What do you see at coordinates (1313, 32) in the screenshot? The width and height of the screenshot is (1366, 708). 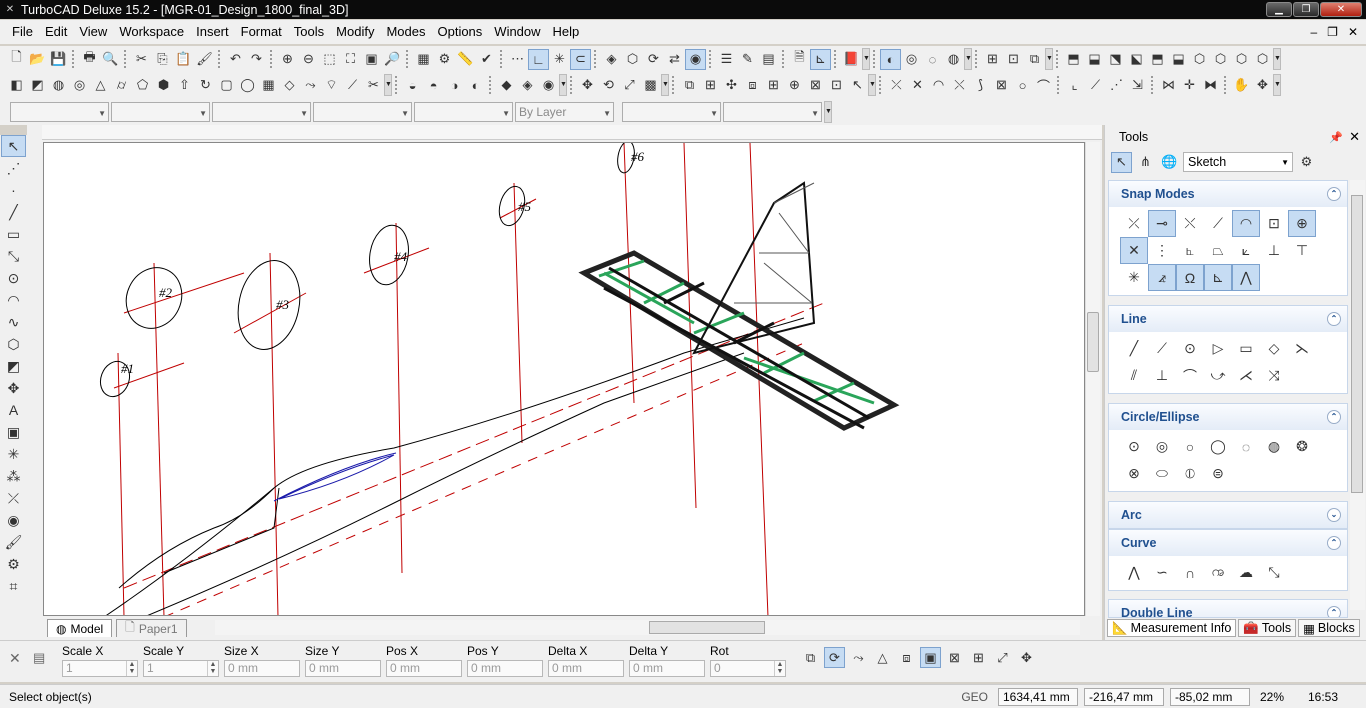 I see `doc-minimize-button: –` at bounding box center [1313, 32].